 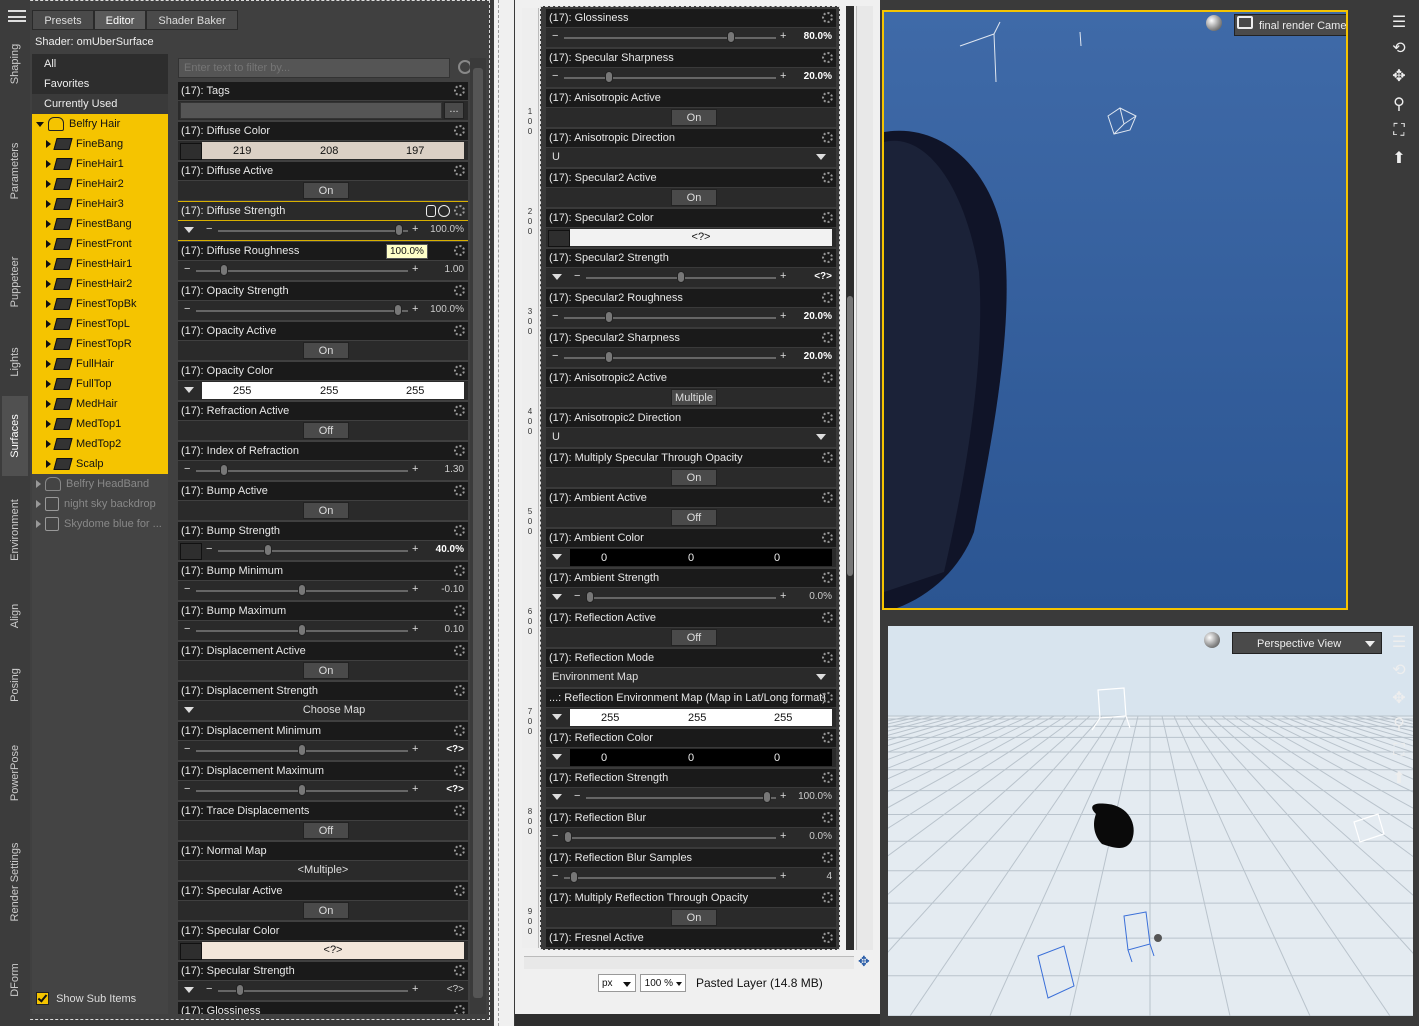 What do you see at coordinates (100, 324) in the screenshot?
I see `tree-item-finesttopl: FinestTopL` at bounding box center [100, 324].